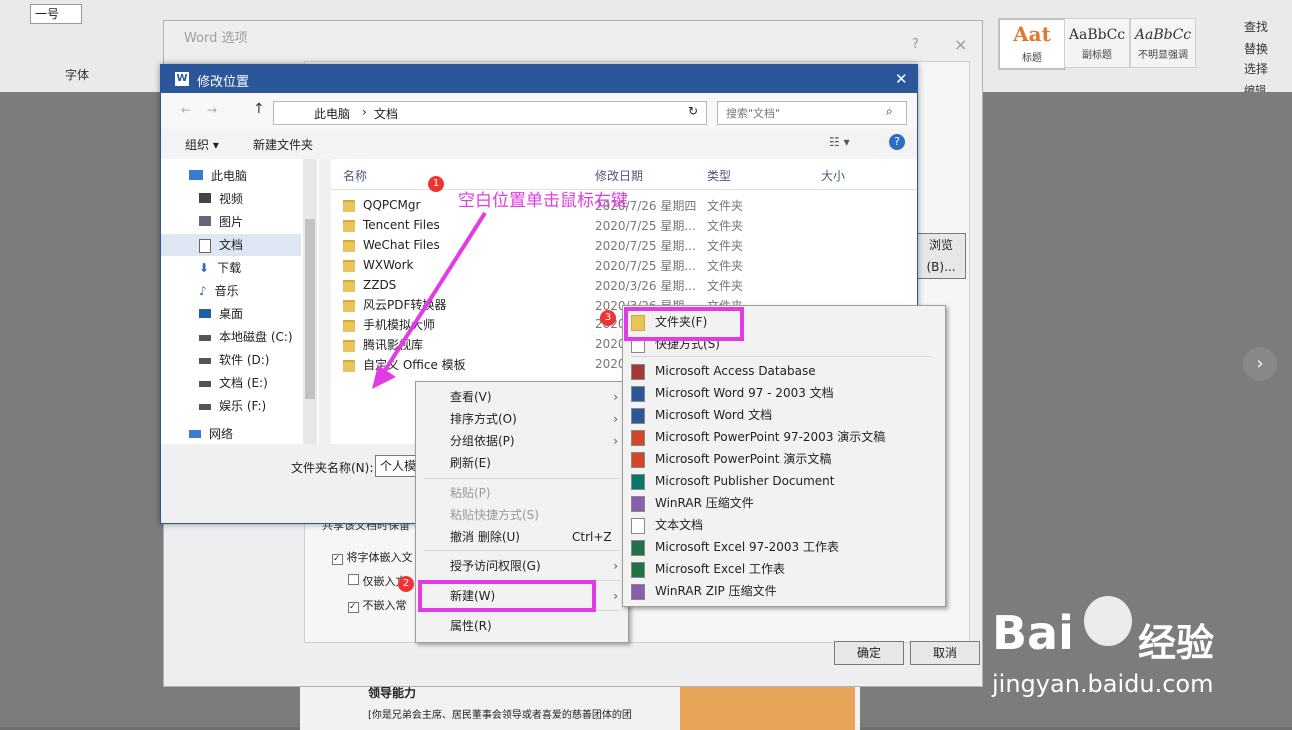 The width and height of the screenshot is (1292, 730). I want to click on nav-item-documents: 文档, so click(231, 245).